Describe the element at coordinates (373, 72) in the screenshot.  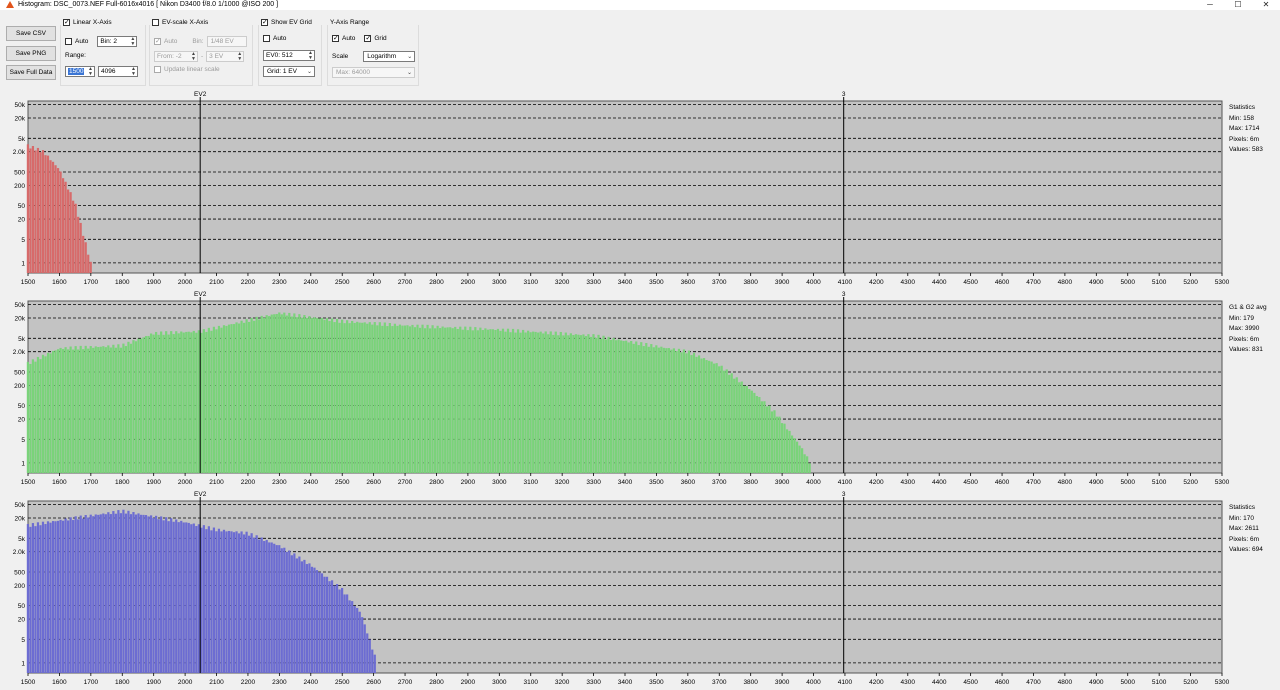
I see `max-select: Max: 64000 ⌄` at that location.